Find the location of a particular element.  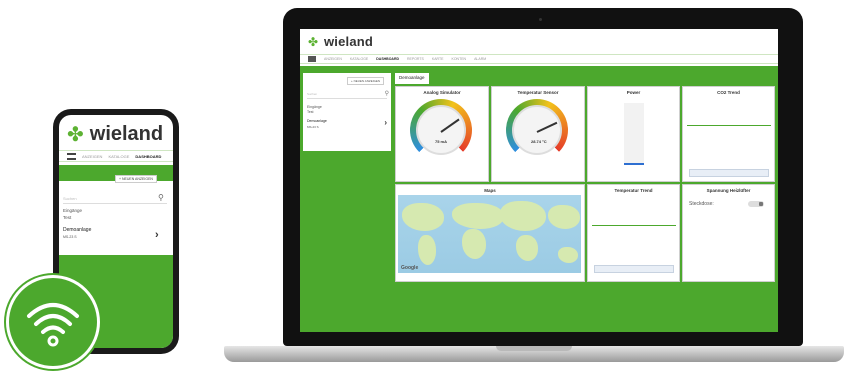

panel-title: CO2 Trend is located at coordinates (728, 92).